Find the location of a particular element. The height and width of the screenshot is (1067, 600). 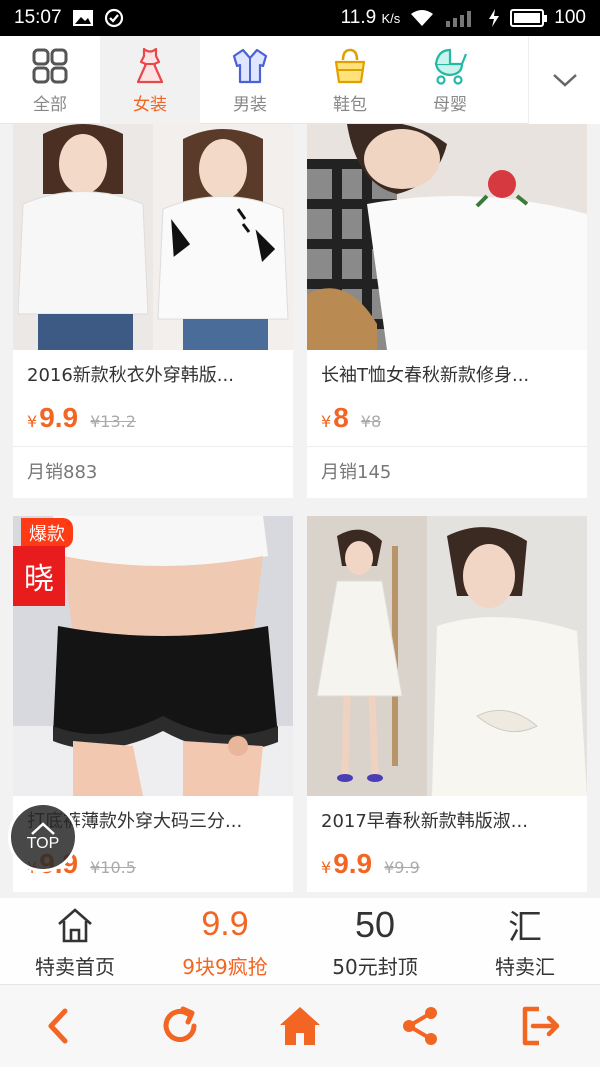

tab-men: 男装 is located at coordinates (250, 80).